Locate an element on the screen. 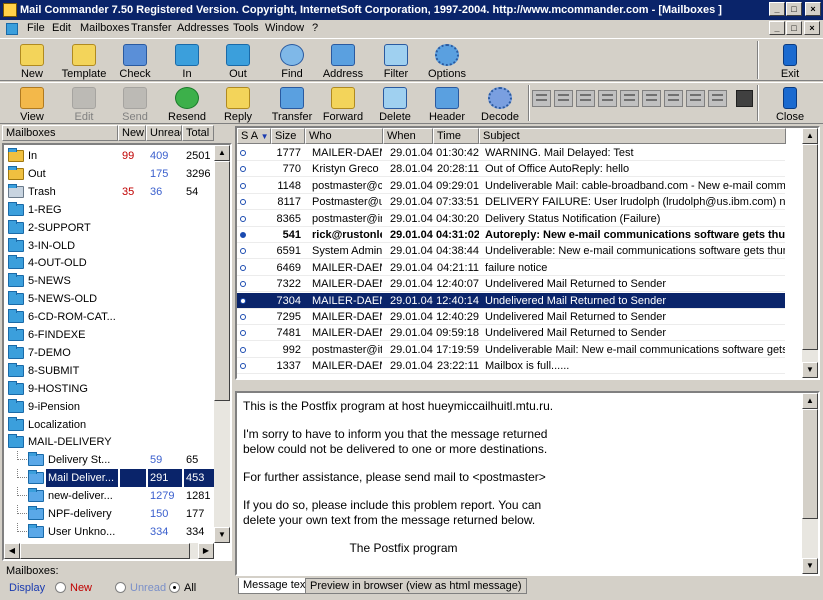 Image resolution: width=823 pixels, height=600 pixels. mailbox-row: Mail Deliver... 291 453 is located at coordinates (109, 478).